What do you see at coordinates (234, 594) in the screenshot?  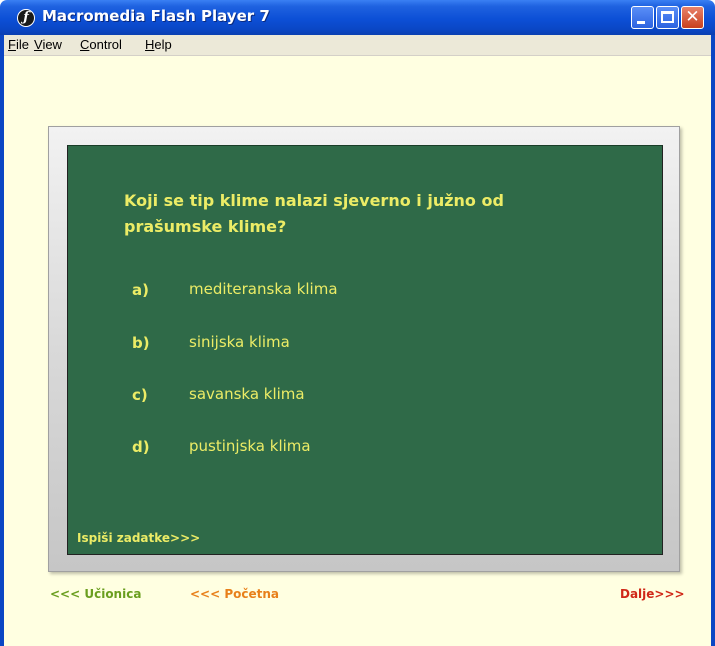 I see `home-link: <<< Početna` at bounding box center [234, 594].